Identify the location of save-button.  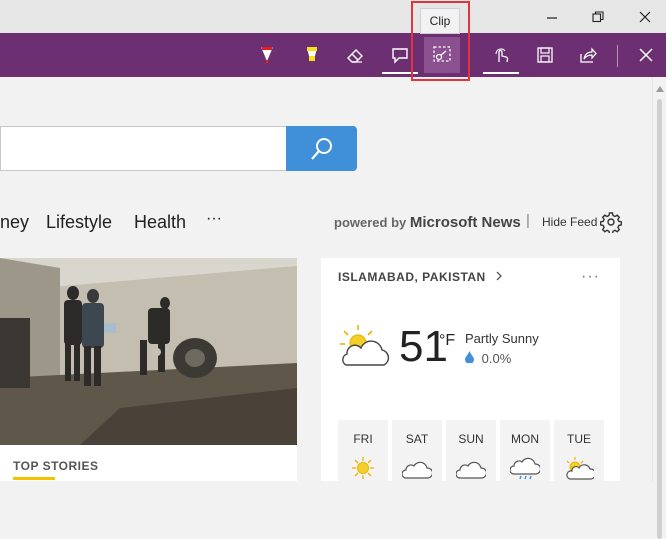
(545, 55).